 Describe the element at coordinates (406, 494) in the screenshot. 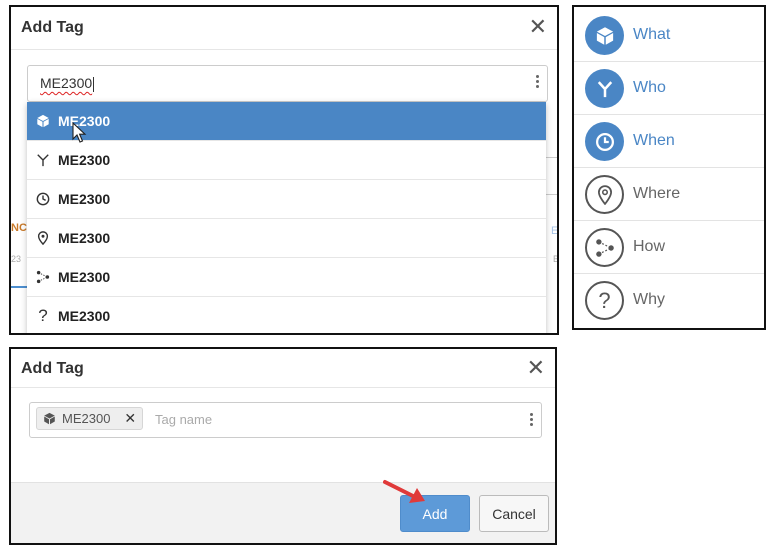

I see `red-arrow-icon` at that location.